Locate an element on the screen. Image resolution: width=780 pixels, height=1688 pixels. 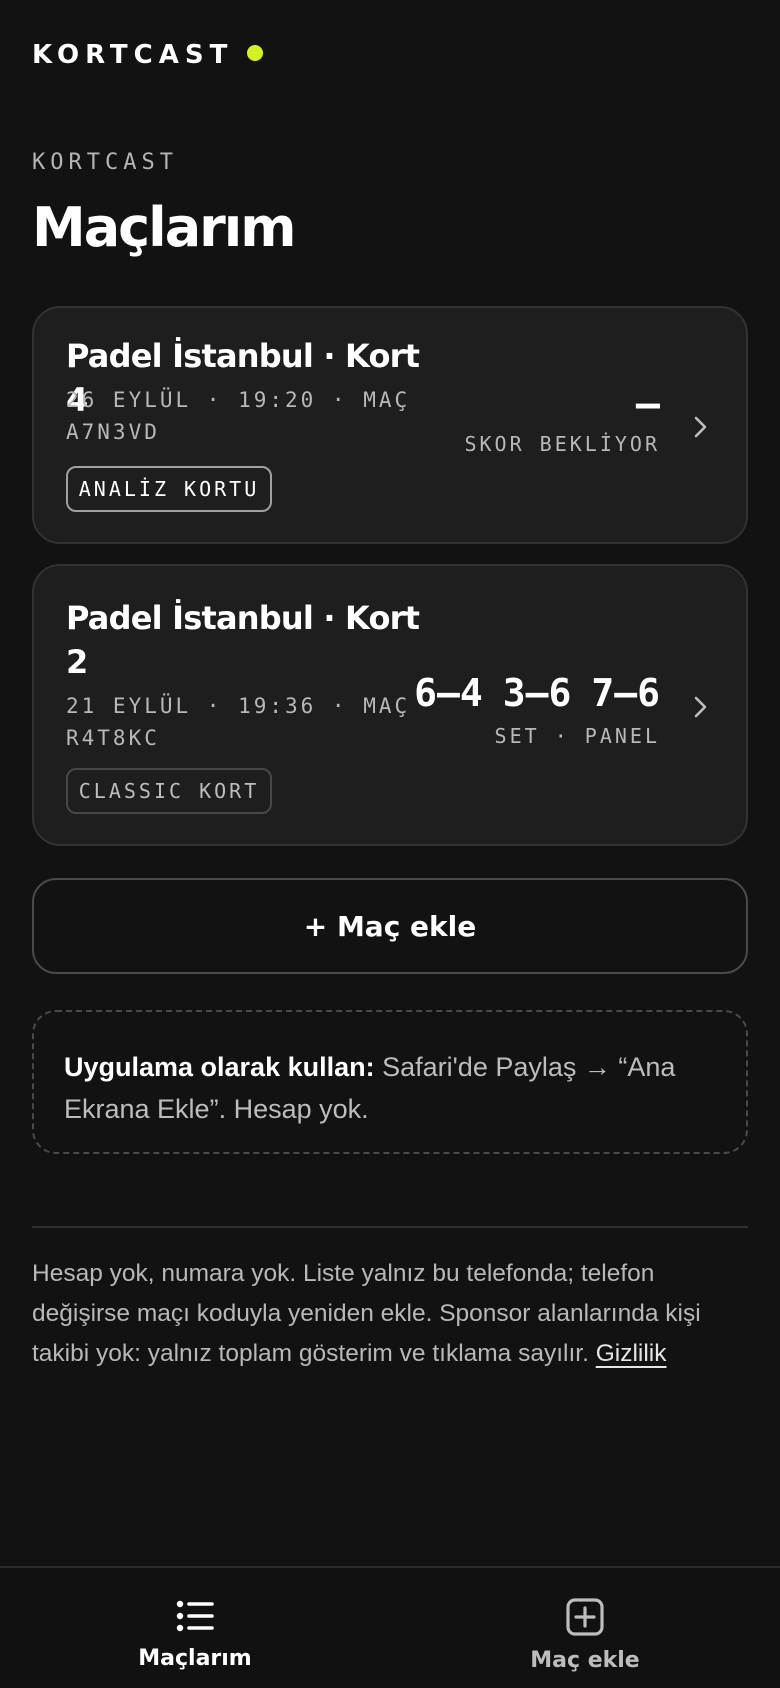
tab-label: Maç ekle is located at coordinates (585, 1660).